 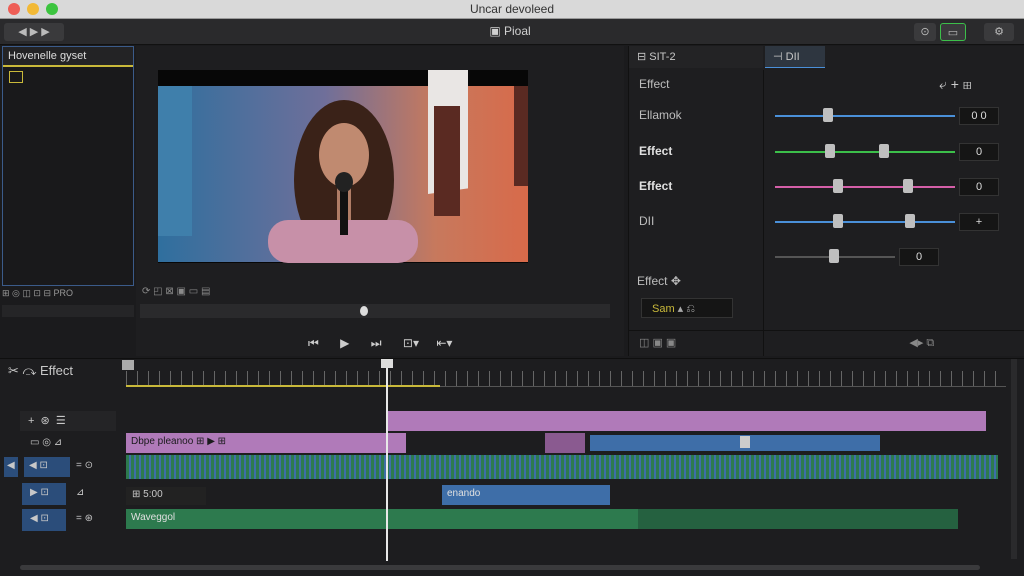 What do you see at coordinates (80, 492) in the screenshot?
I see `track-volume: ⊿` at bounding box center [80, 492].